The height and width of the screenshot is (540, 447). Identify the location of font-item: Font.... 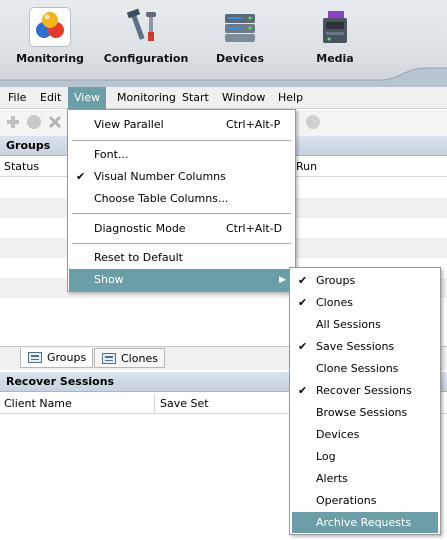
(181, 155).